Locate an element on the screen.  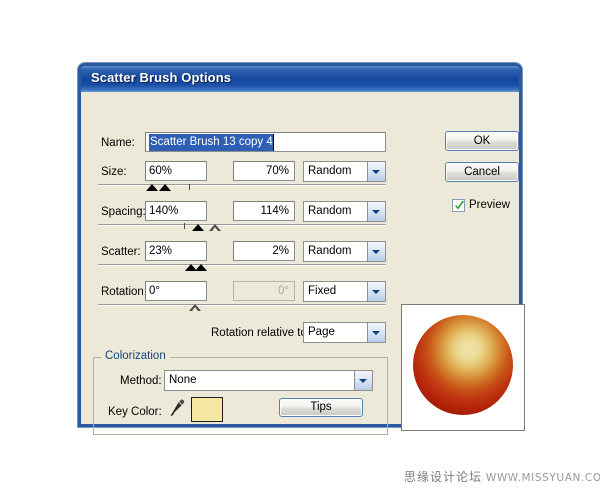
spacing-min-input: 140% is located at coordinates (176, 211).